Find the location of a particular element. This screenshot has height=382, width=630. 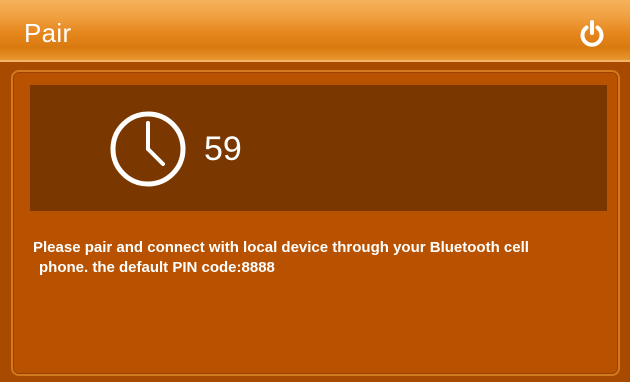

power-icon is located at coordinates (592, 33).